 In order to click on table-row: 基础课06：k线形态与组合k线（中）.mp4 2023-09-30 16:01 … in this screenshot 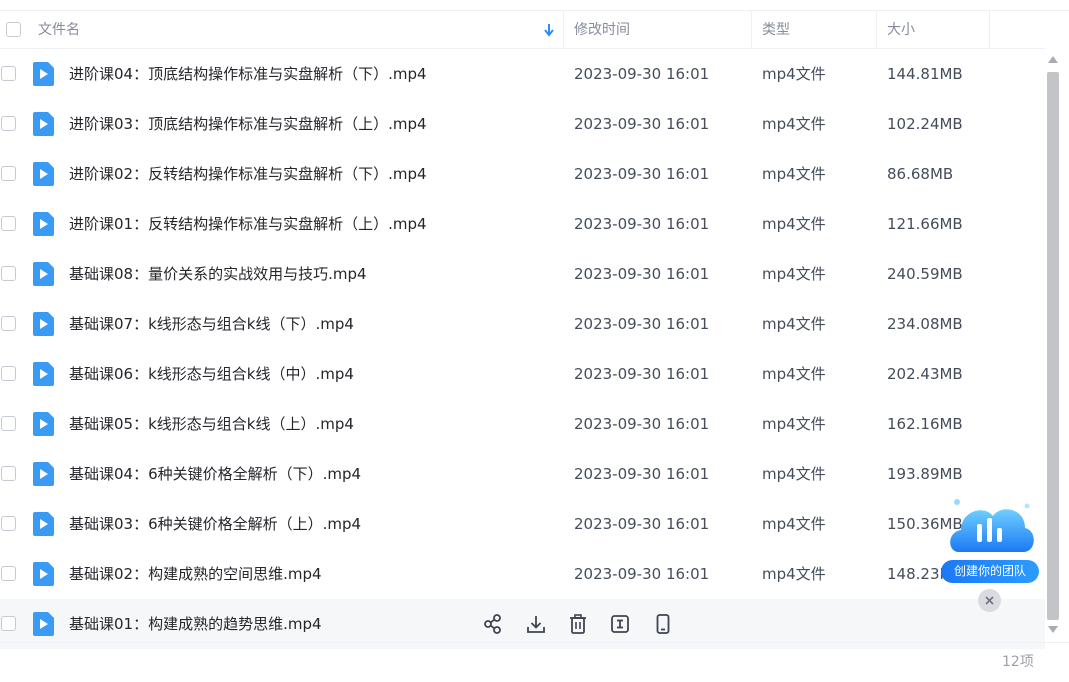, I will do `click(522, 374)`.